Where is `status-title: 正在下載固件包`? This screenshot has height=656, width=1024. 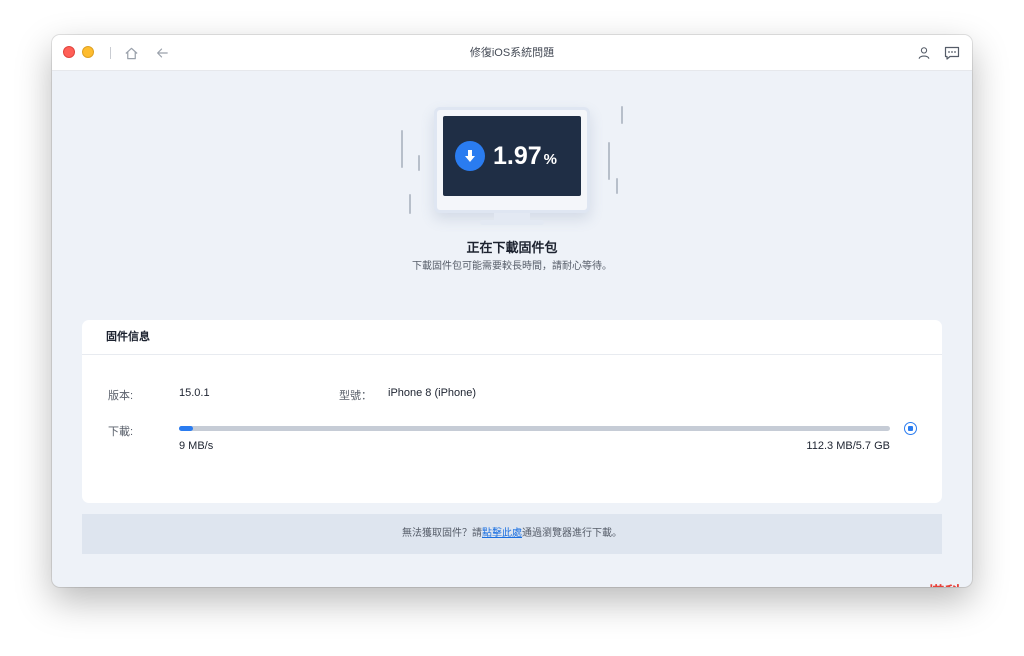
status-title: 正在下載固件包 is located at coordinates (512, 247).